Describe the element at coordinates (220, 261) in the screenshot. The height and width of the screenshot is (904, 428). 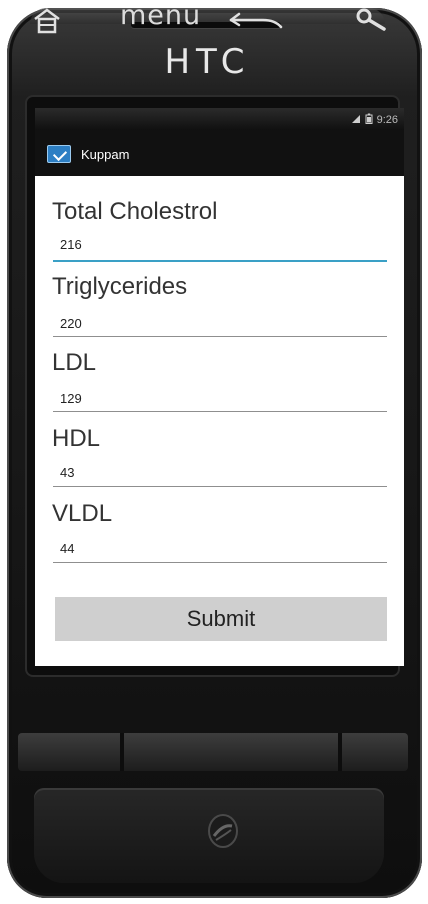
I see `input-underline-total-cholestrol` at that location.